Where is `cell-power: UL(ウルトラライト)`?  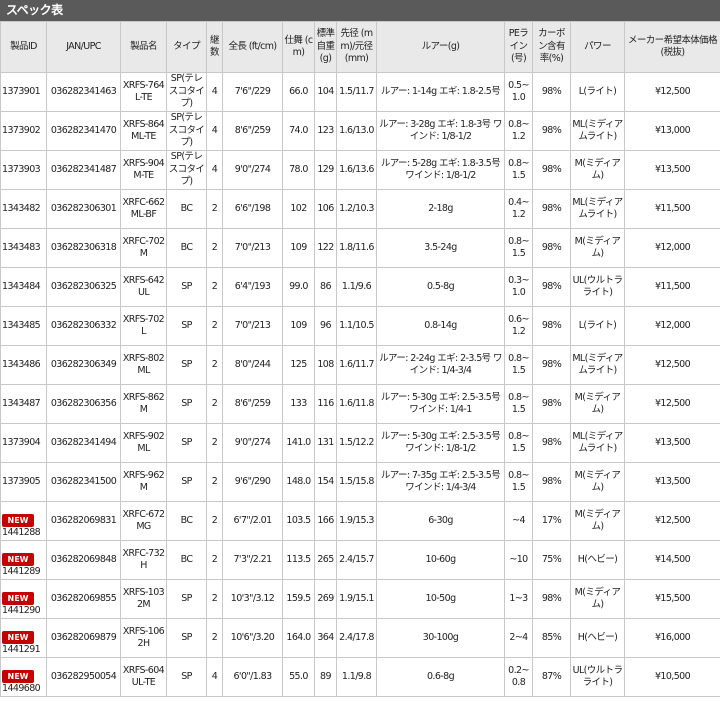 cell-power: UL(ウルトラライト) is located at coordinates (597, 287).